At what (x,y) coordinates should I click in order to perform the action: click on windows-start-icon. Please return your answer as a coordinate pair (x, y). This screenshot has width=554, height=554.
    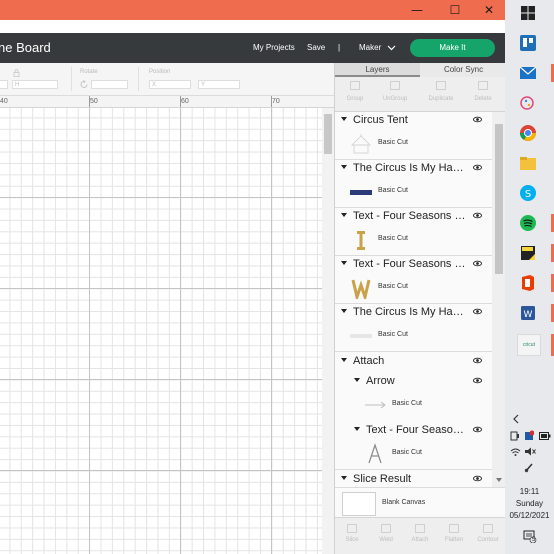
    Looking at the image, I should click on (528, 13).